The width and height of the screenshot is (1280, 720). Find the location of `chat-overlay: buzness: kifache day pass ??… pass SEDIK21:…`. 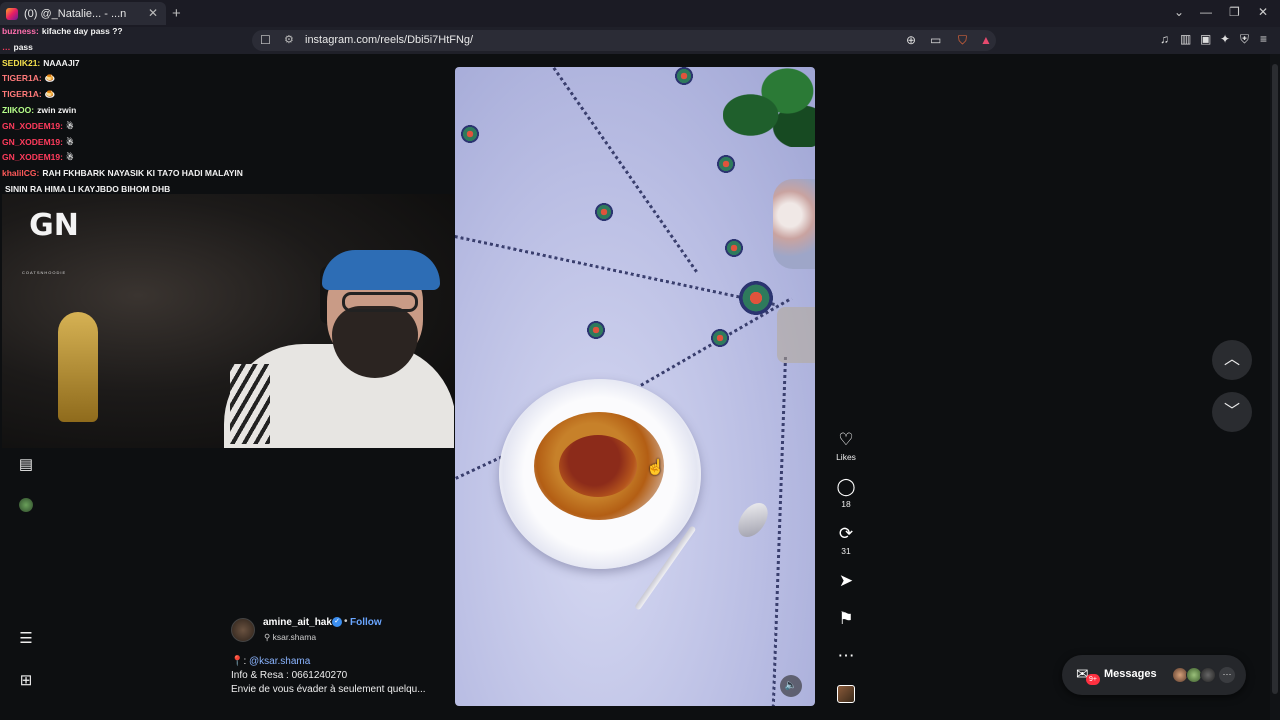

chat-overlay: buzness: kifache day pass ??… pass SEDIK21:… is located at coordinates (132, 111).